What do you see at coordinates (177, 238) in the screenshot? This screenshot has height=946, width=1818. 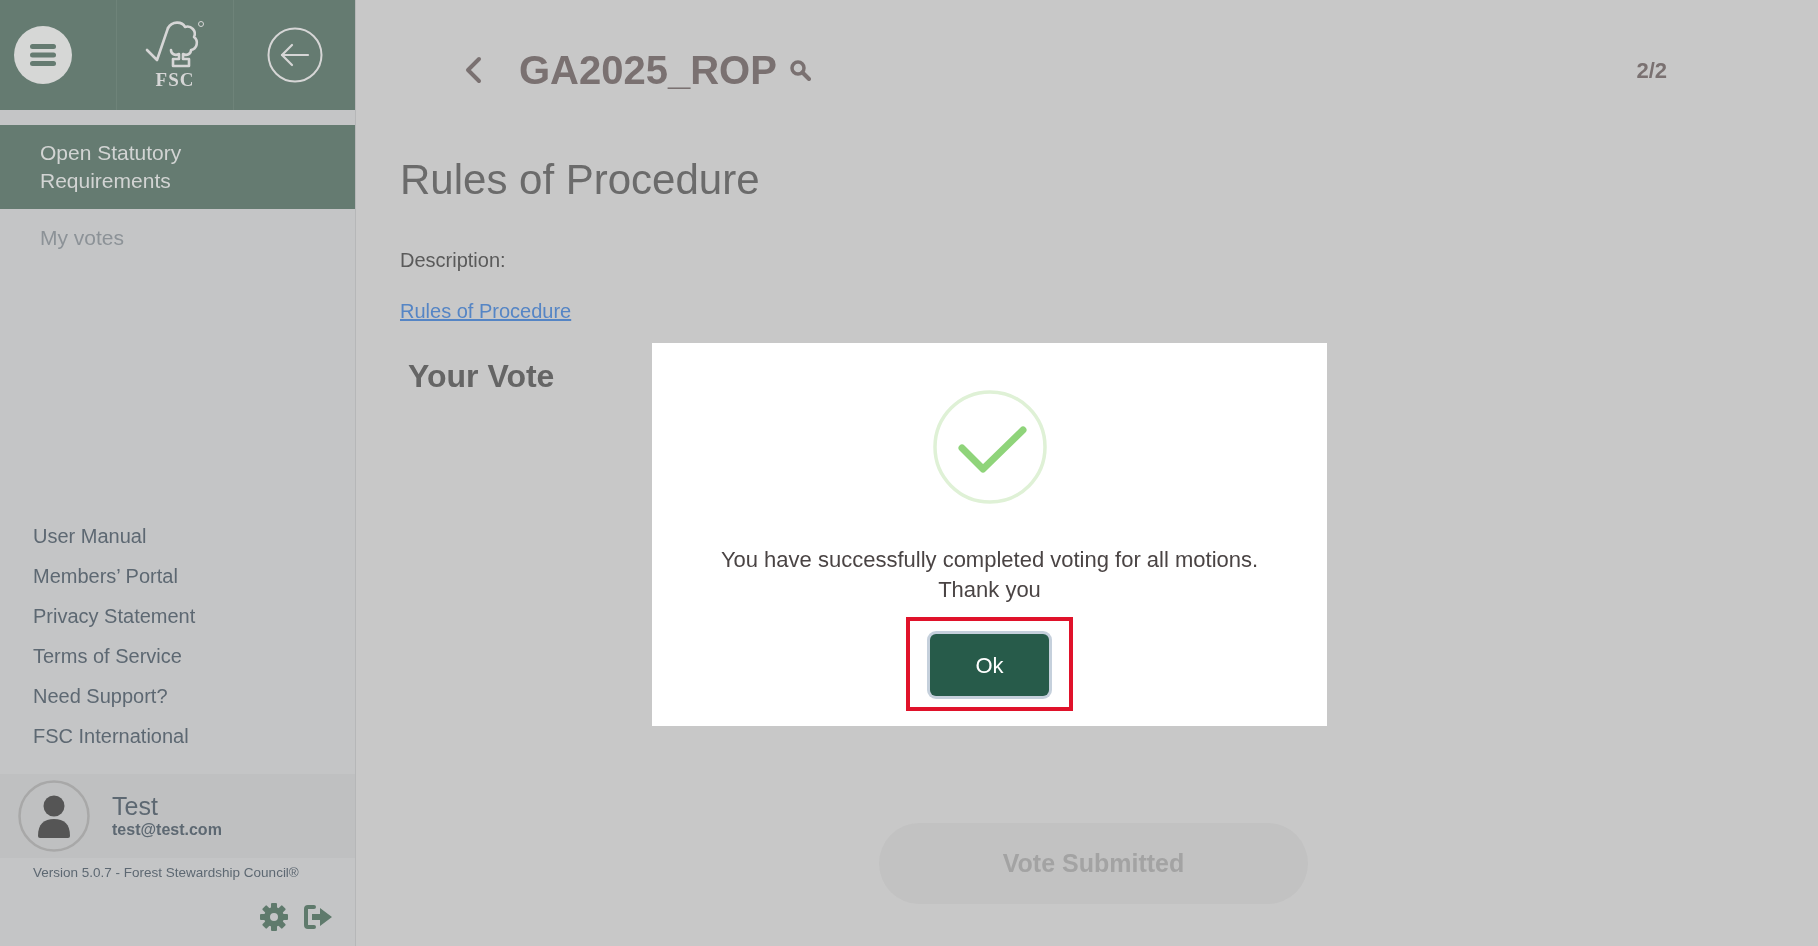 I see `sidebar-nav-item: My votes` at bounding box center [177, 238].